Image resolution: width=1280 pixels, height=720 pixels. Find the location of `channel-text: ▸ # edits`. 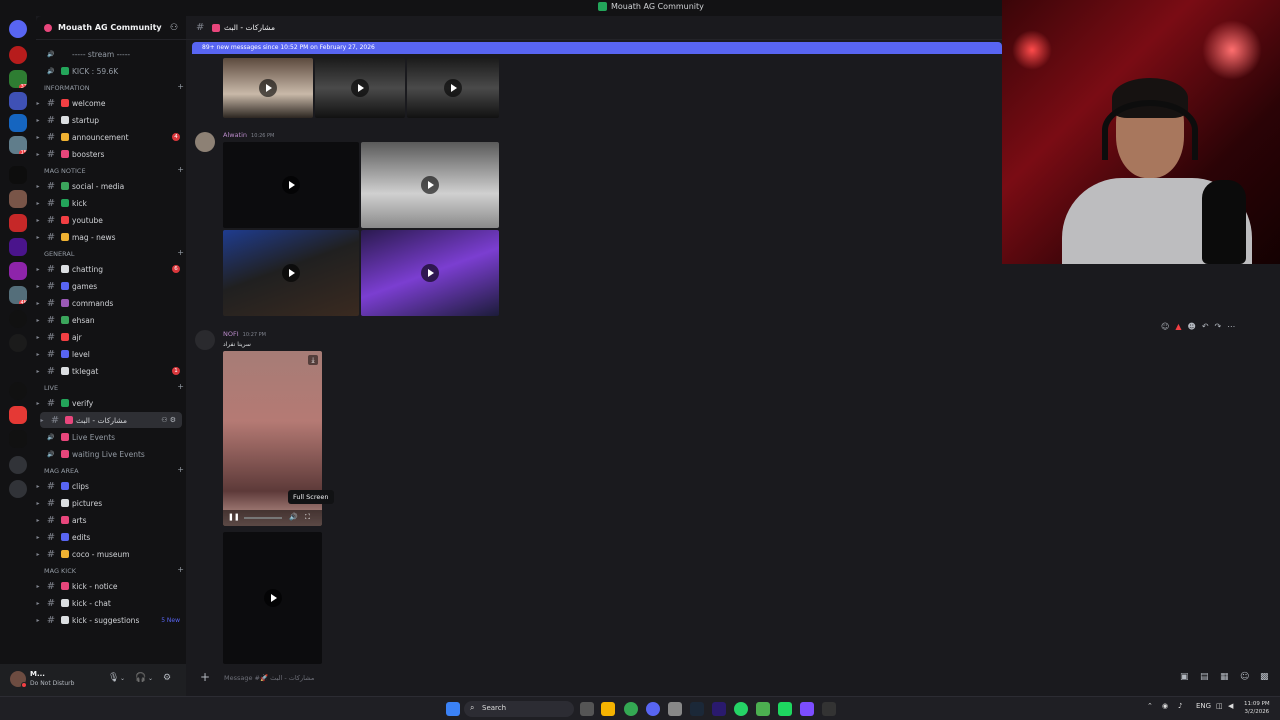

channel-text: ▸ # edits is located at coordinates (111, 537).